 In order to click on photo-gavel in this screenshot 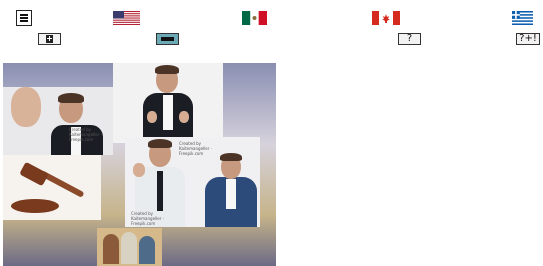, I will do `click(52, 187)`.